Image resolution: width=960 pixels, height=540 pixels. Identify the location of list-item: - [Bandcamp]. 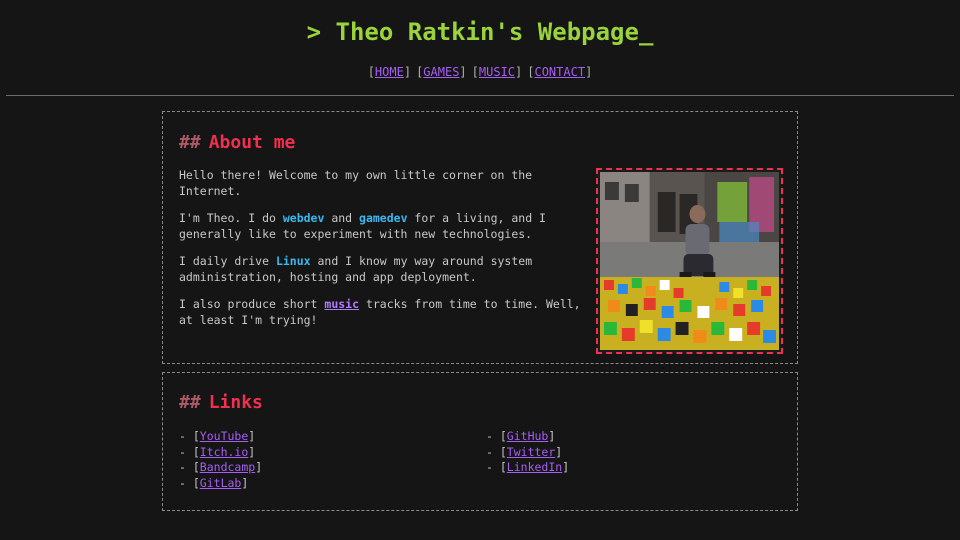
(221, 467).